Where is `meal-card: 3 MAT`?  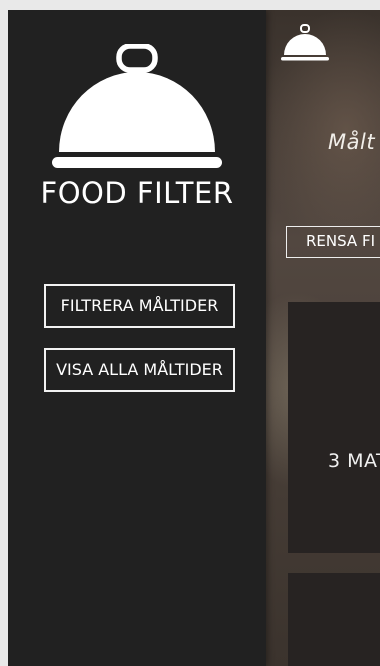
meal-card: 3 MAT is located at coordinates (334, 427).